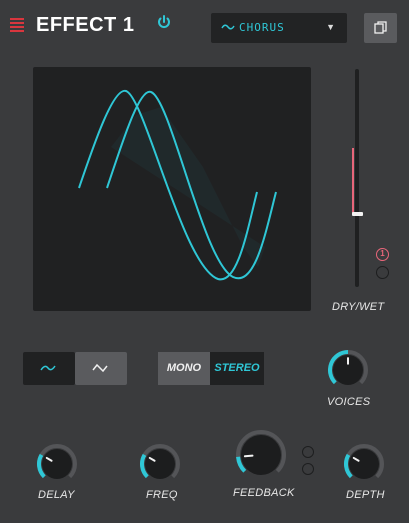  I want to click on depth-knob, so click(364, 464).